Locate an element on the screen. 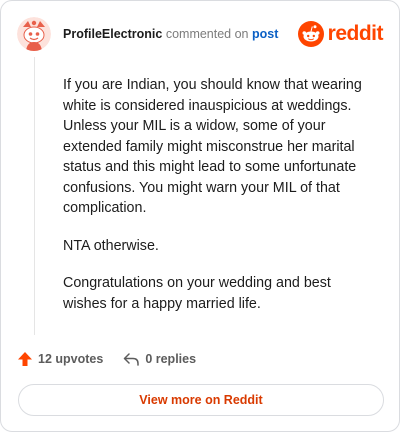 The width and height of the screenshot is (400, 432). comment-header: ProfileElectronic commented on post is located at coordinates (170, 34).